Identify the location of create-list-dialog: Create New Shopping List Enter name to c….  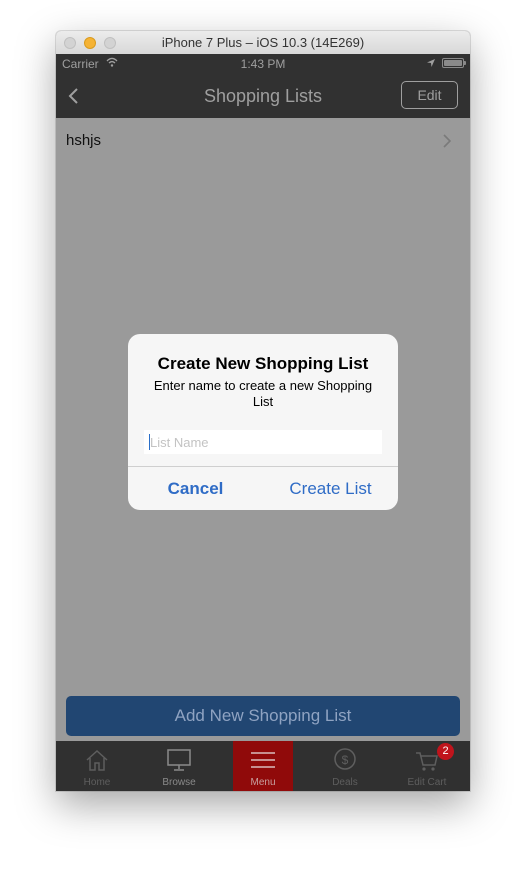
(263, 422).